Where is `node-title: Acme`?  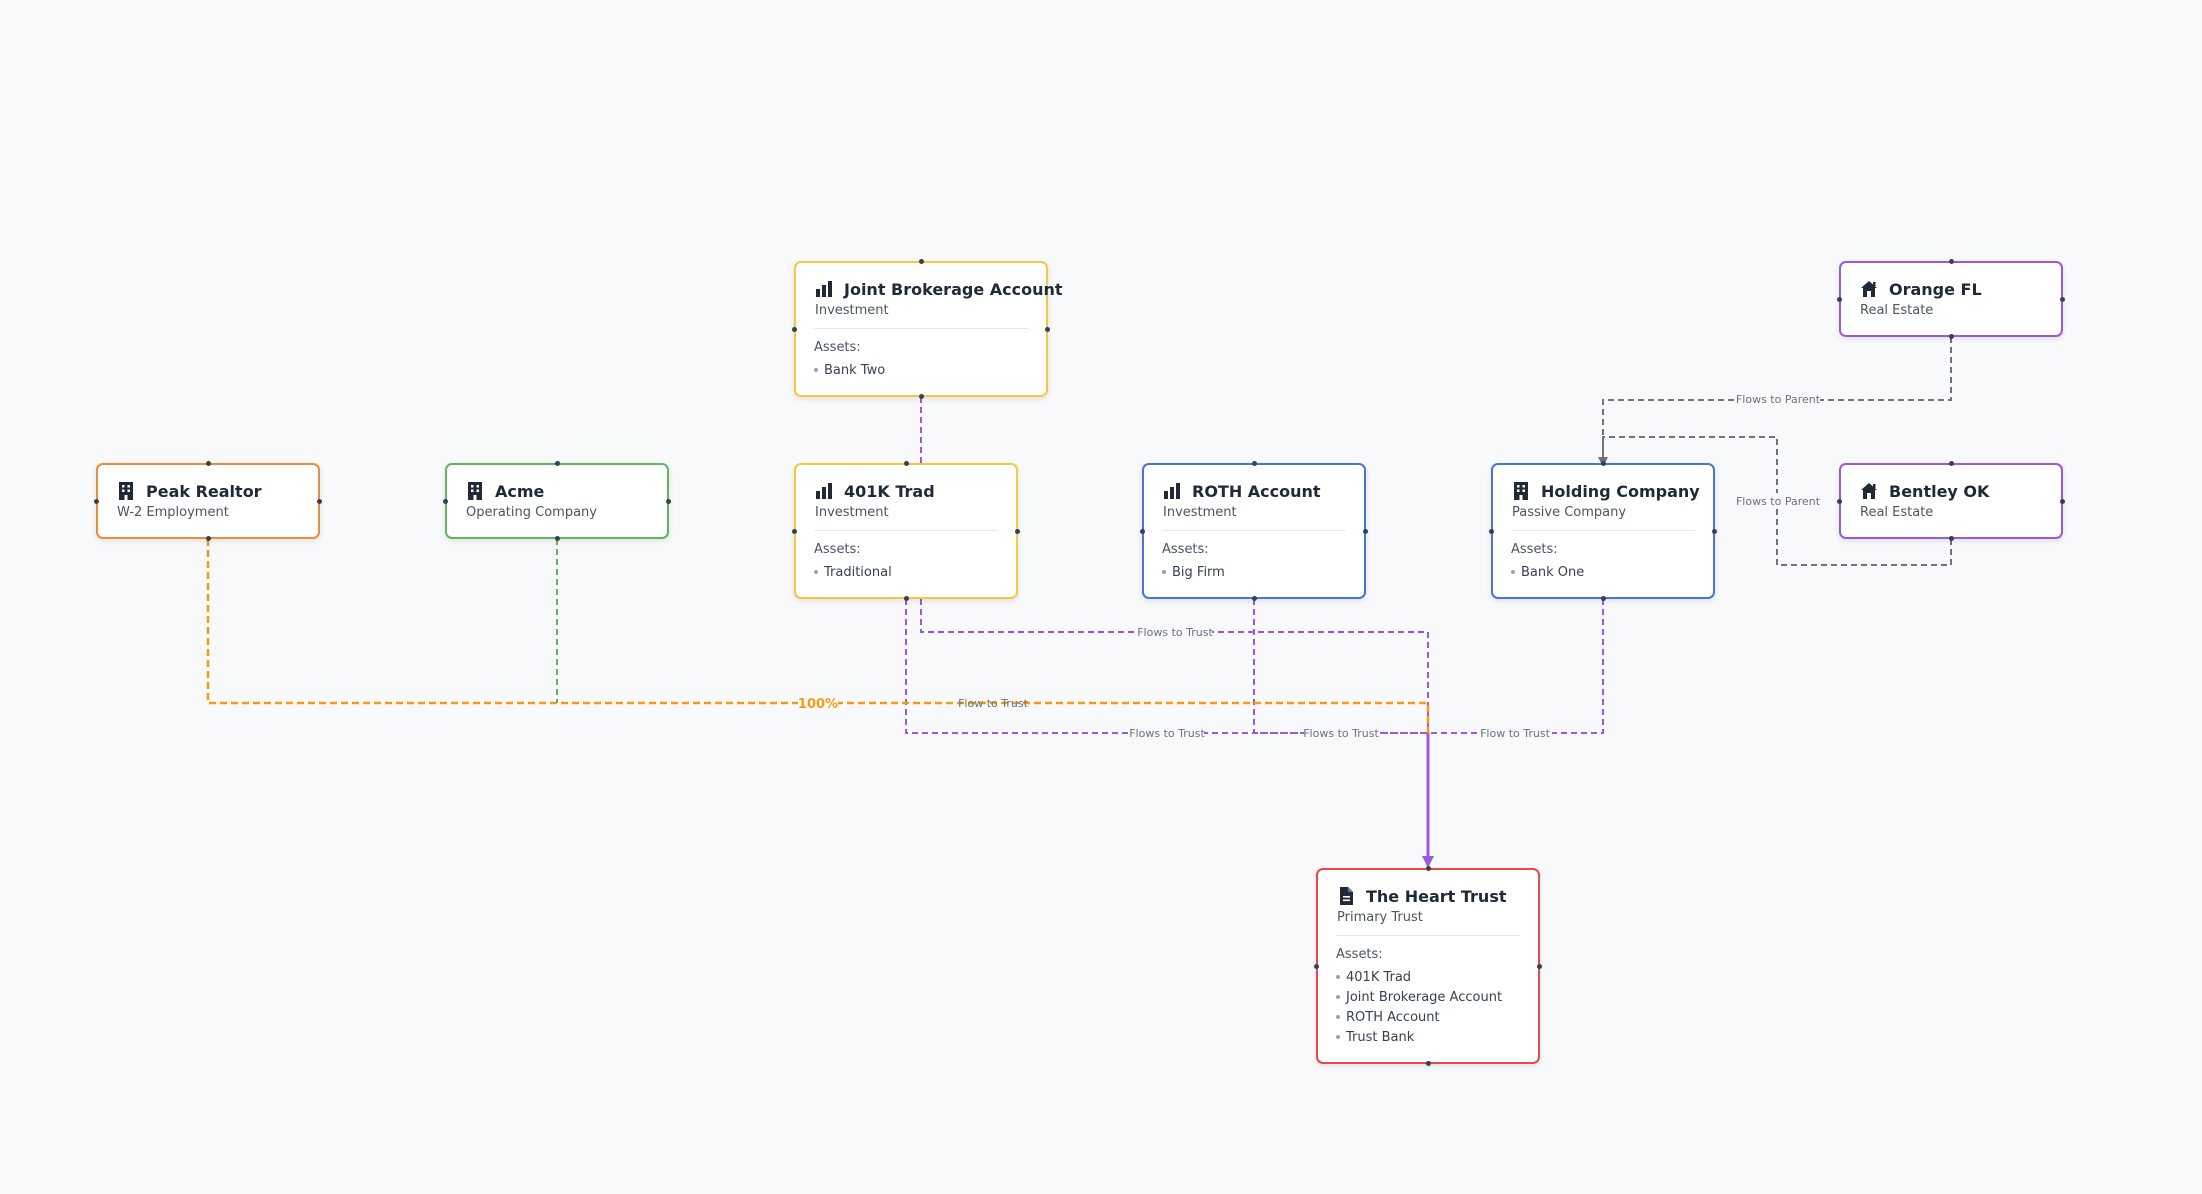 node-title: Acme is located at coordinates (520, 491).